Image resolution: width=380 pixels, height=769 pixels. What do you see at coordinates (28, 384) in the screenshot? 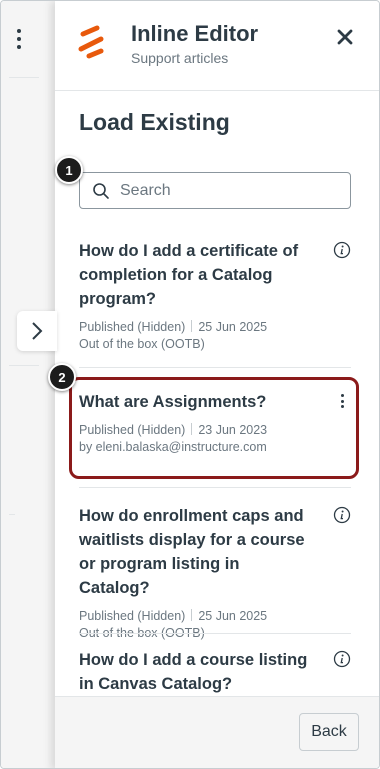
I see `background-page` at bounding box center [28, 384].